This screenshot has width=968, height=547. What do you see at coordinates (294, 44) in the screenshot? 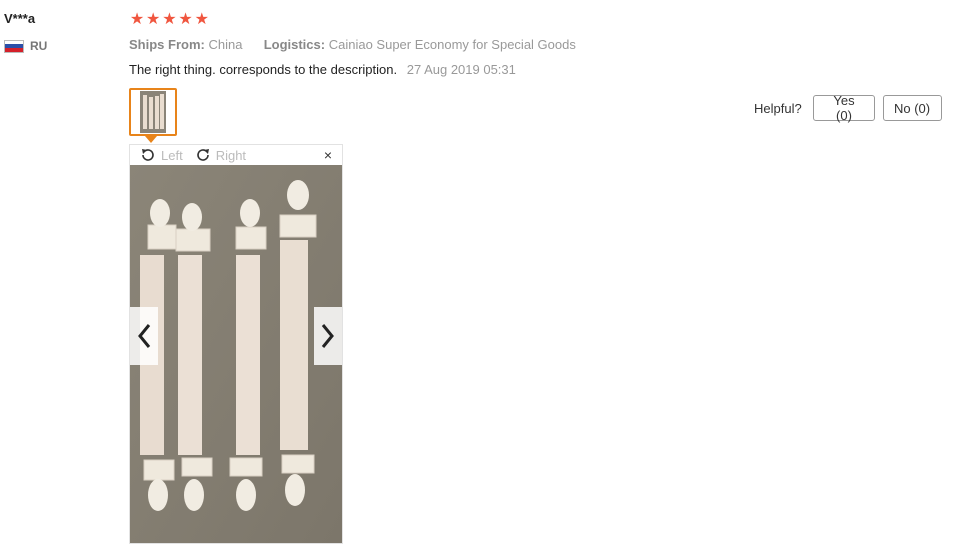
I see `logistics-label: Logistics:` at bounding box center [294, 44].